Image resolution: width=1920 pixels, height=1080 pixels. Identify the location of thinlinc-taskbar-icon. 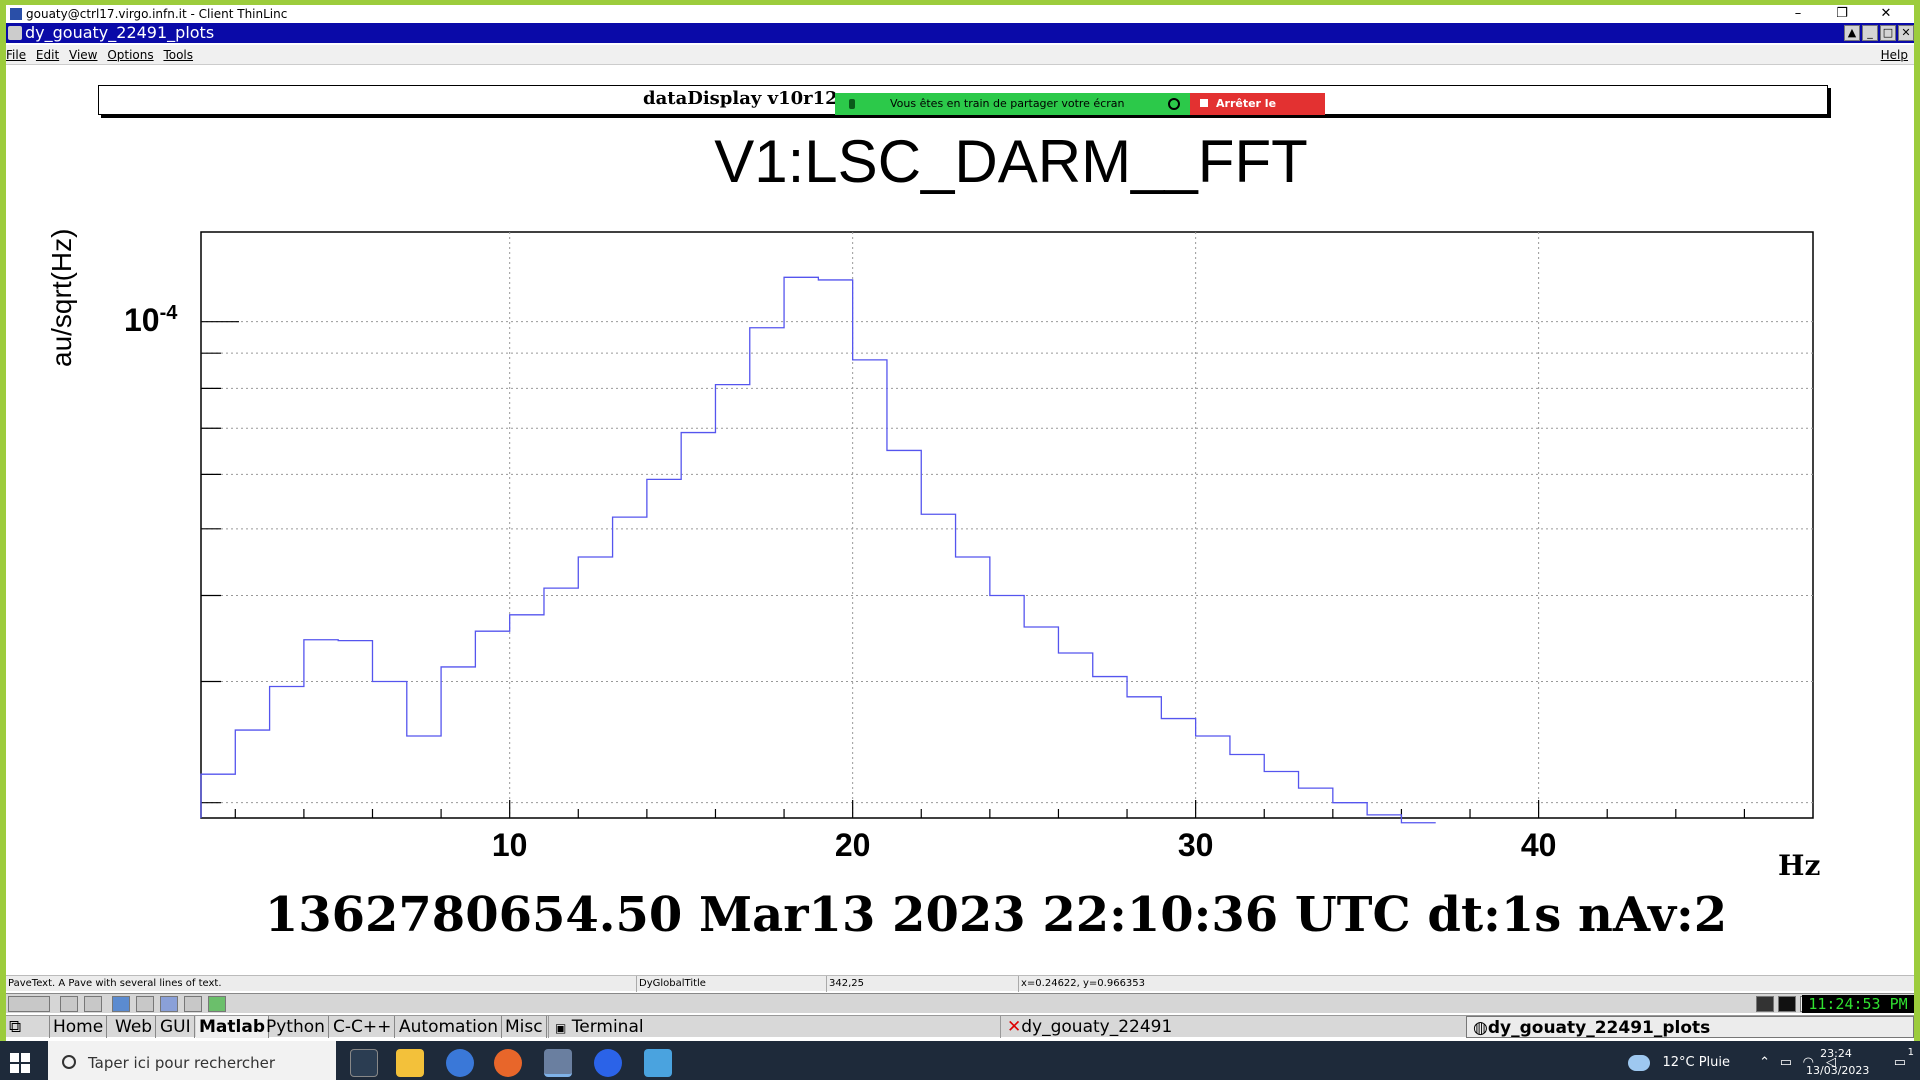
(558, 1063).